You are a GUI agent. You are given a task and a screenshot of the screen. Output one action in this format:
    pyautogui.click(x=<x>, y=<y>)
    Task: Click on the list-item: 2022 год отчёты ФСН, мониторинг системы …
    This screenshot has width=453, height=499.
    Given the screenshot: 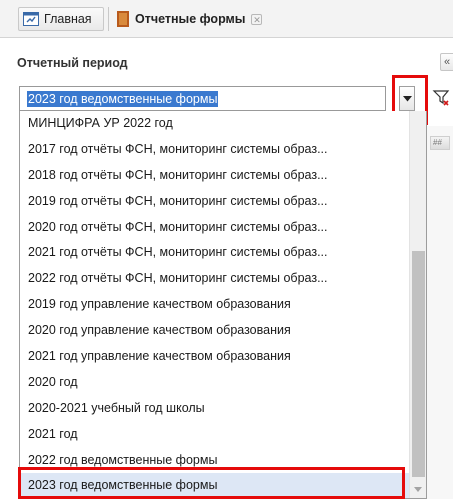 What is the action you would take?
    pyautogui.click(x=214, y=279)
    